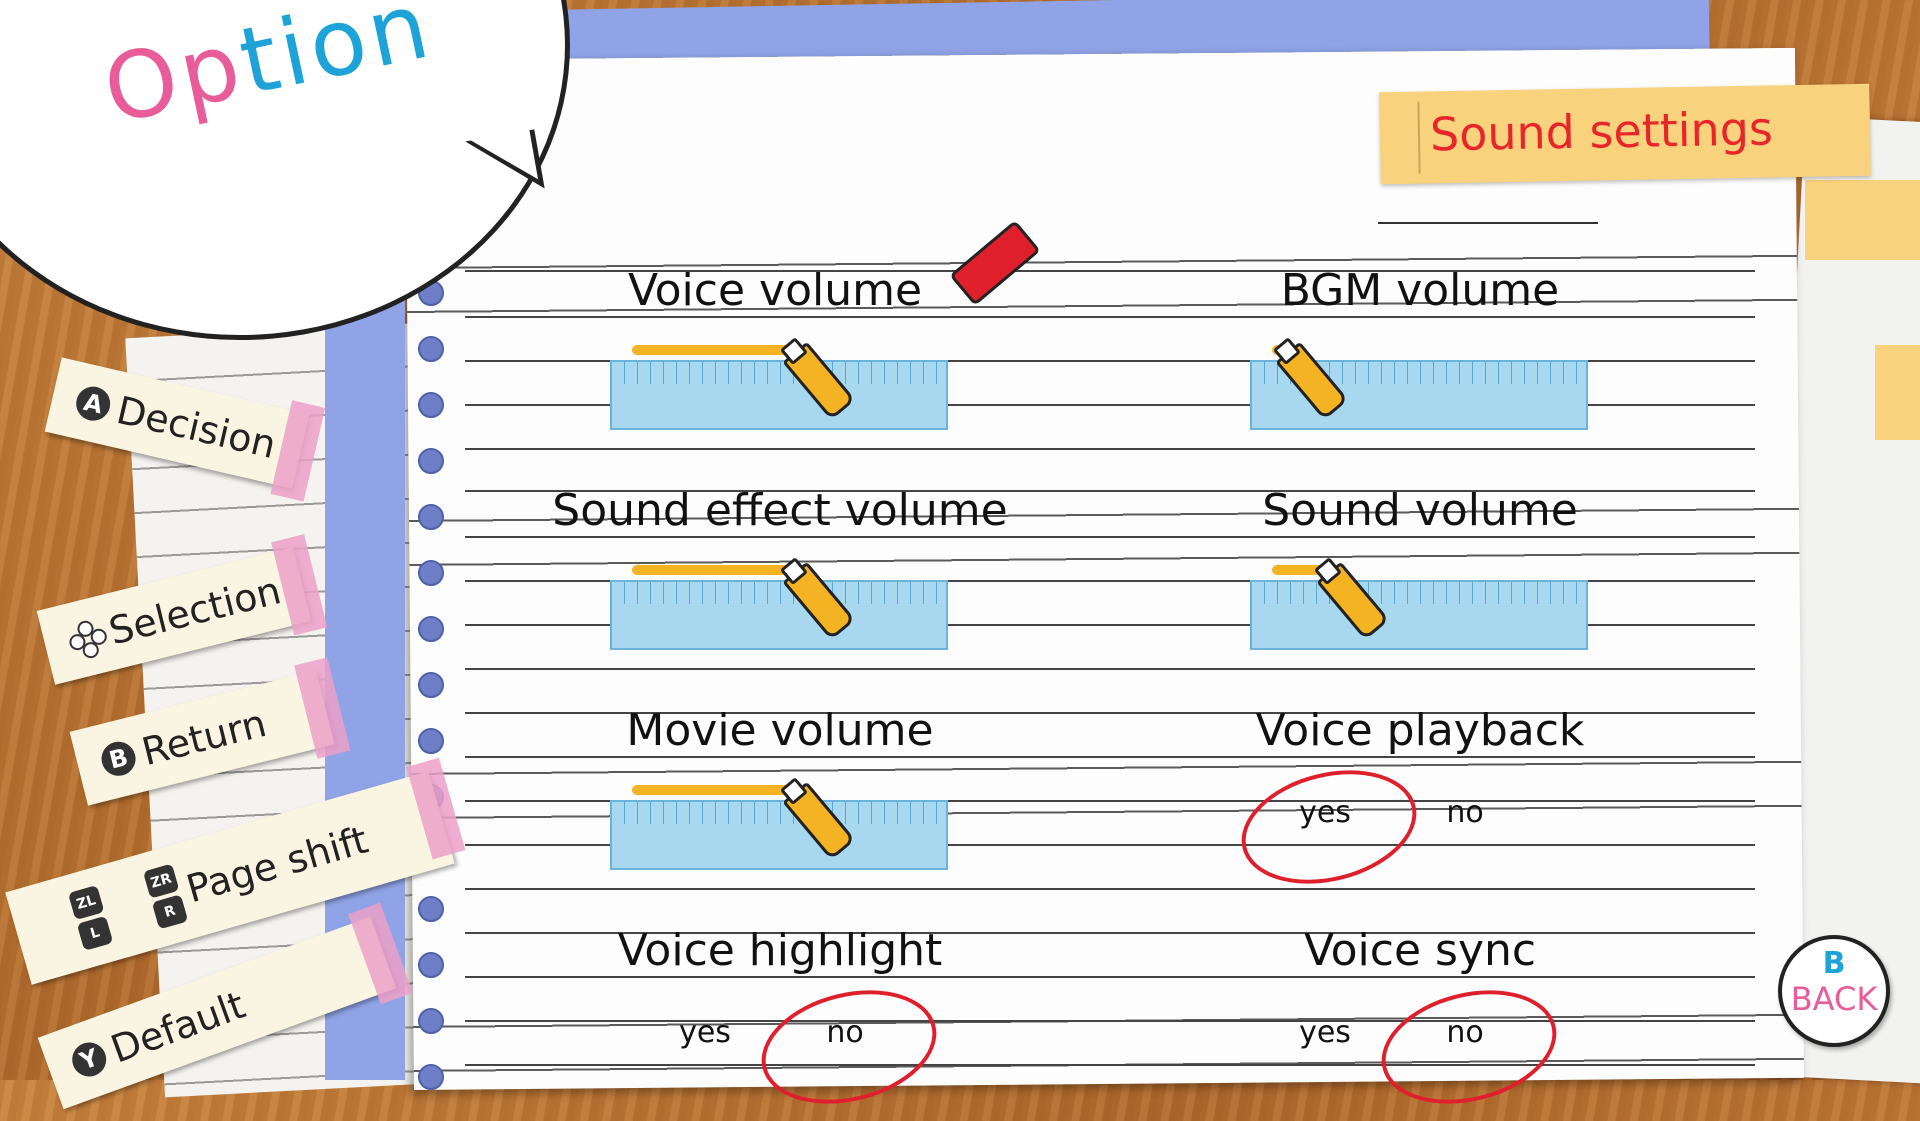 The image size is (1920, 1121). What do you see at coordinates (161, 881) in the screenshot?
I see `zr-button-icon: ZR` at bounding box center [161, 881].